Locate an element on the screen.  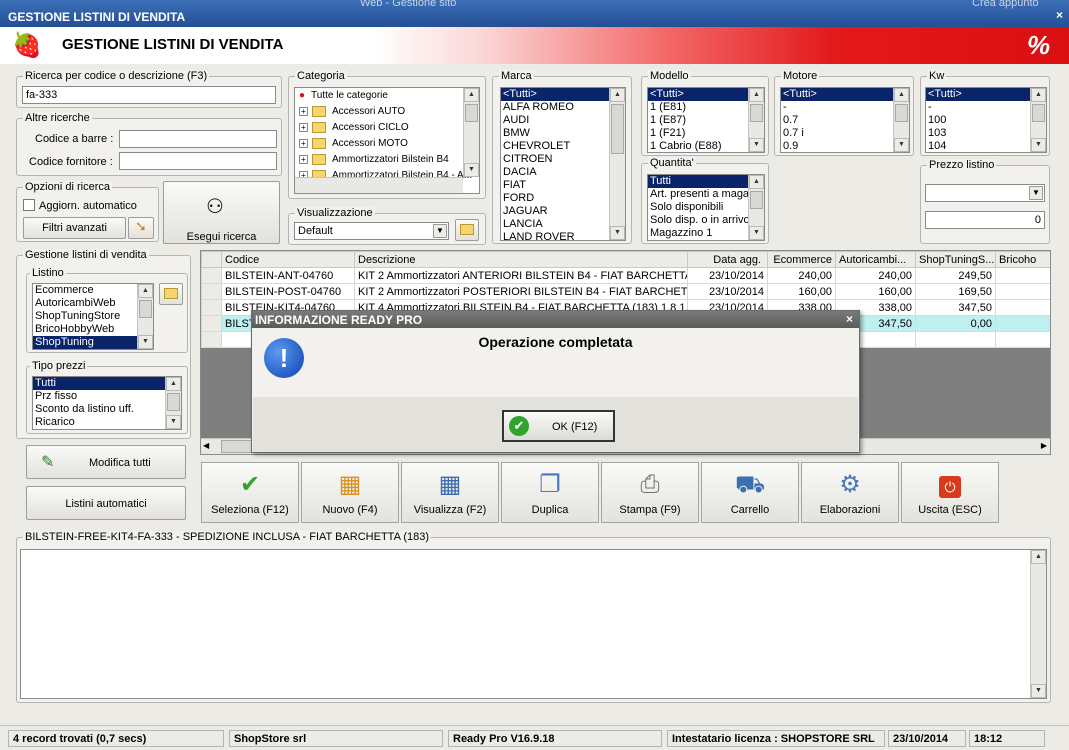
tree-item: + Ammortizzatori Bilstein B4 is located at coordinates (374, 162).